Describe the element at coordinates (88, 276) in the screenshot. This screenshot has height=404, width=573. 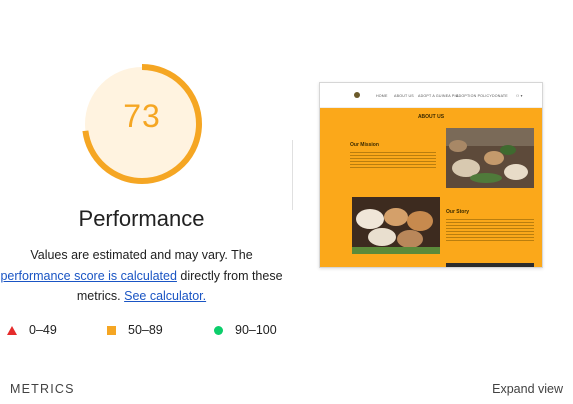
I see `score-calculated-link: performance score is calculated` at that location.